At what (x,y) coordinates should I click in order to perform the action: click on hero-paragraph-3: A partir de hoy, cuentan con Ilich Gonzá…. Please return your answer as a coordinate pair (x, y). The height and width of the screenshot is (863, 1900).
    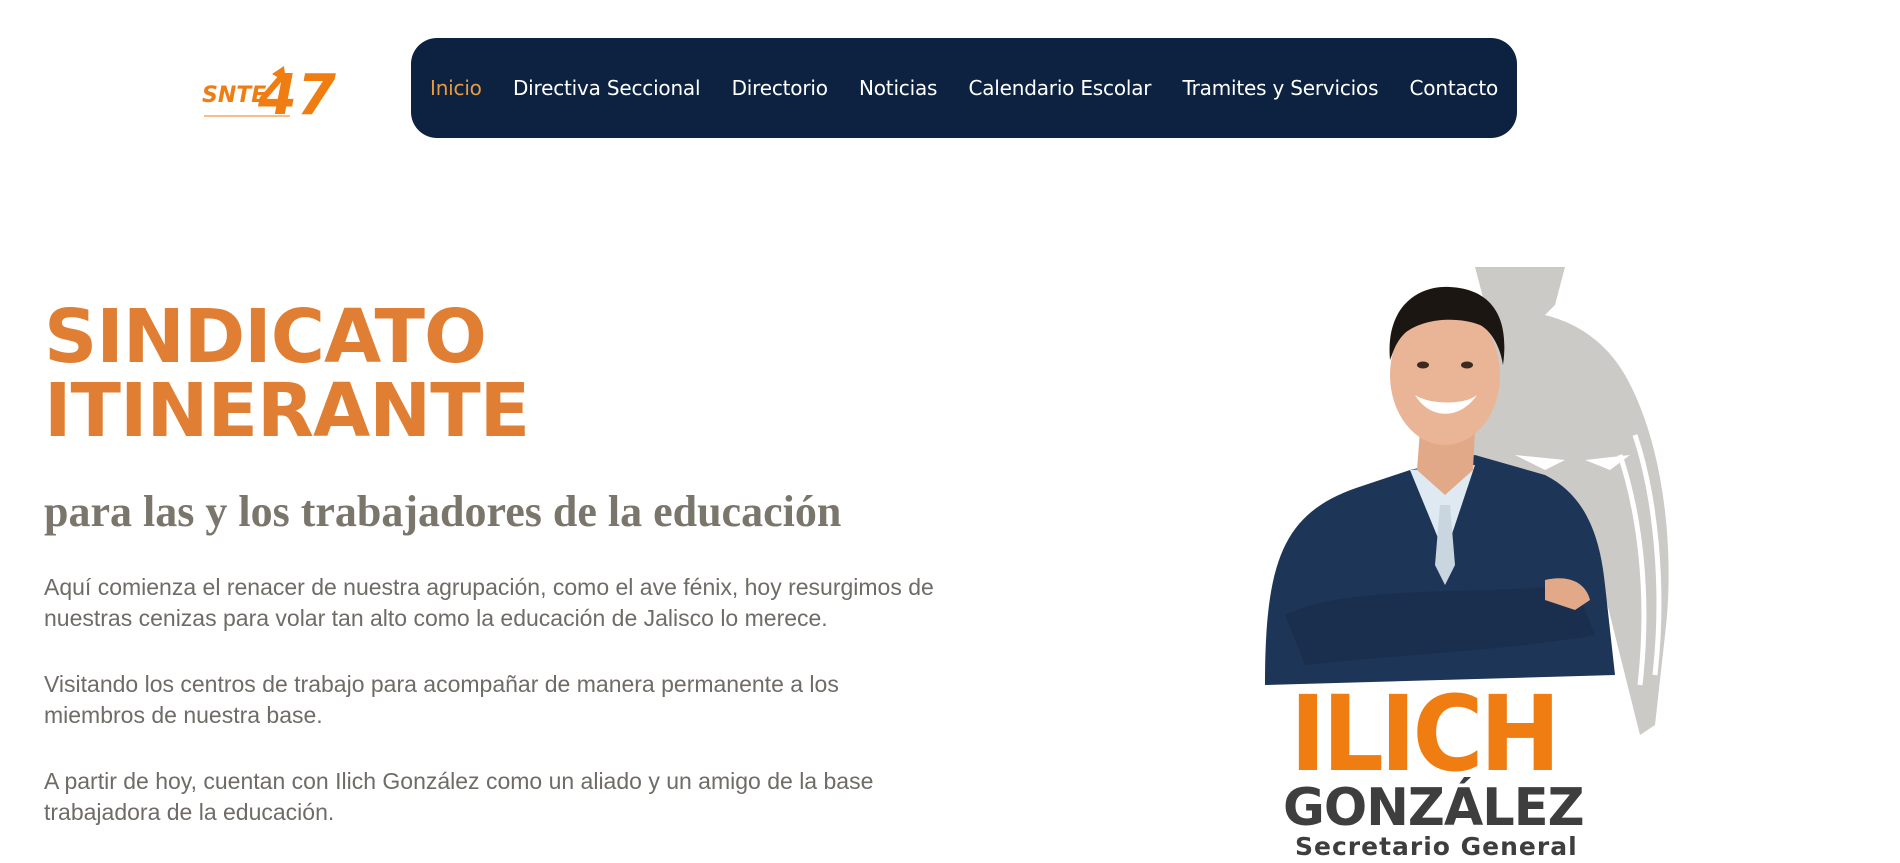
    Looking at the image, I should click on (459, 796).